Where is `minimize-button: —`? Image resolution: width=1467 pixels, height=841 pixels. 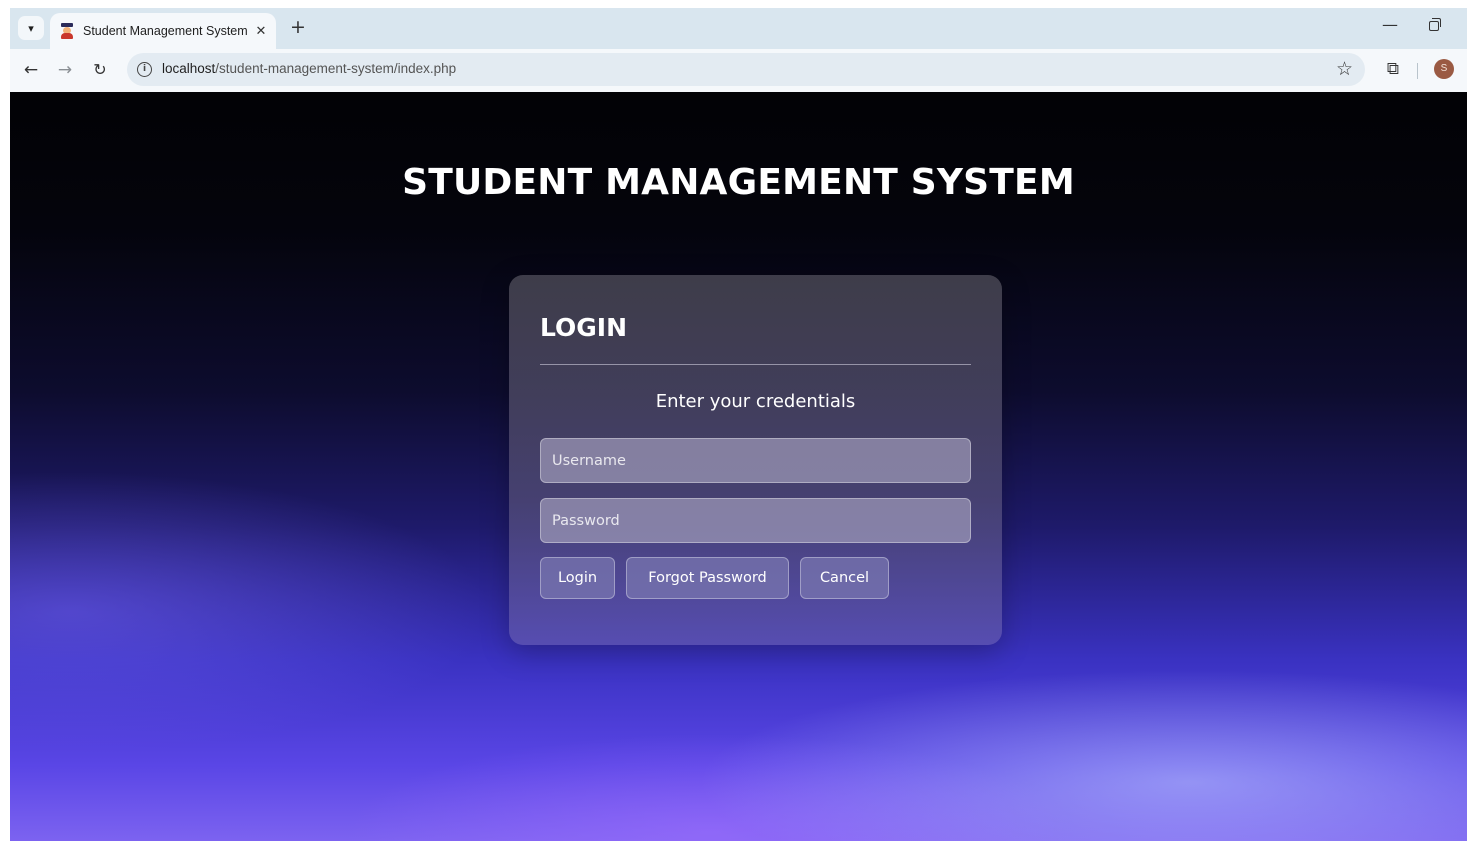
minimize-button: — is located at coordinates (1390, 26).